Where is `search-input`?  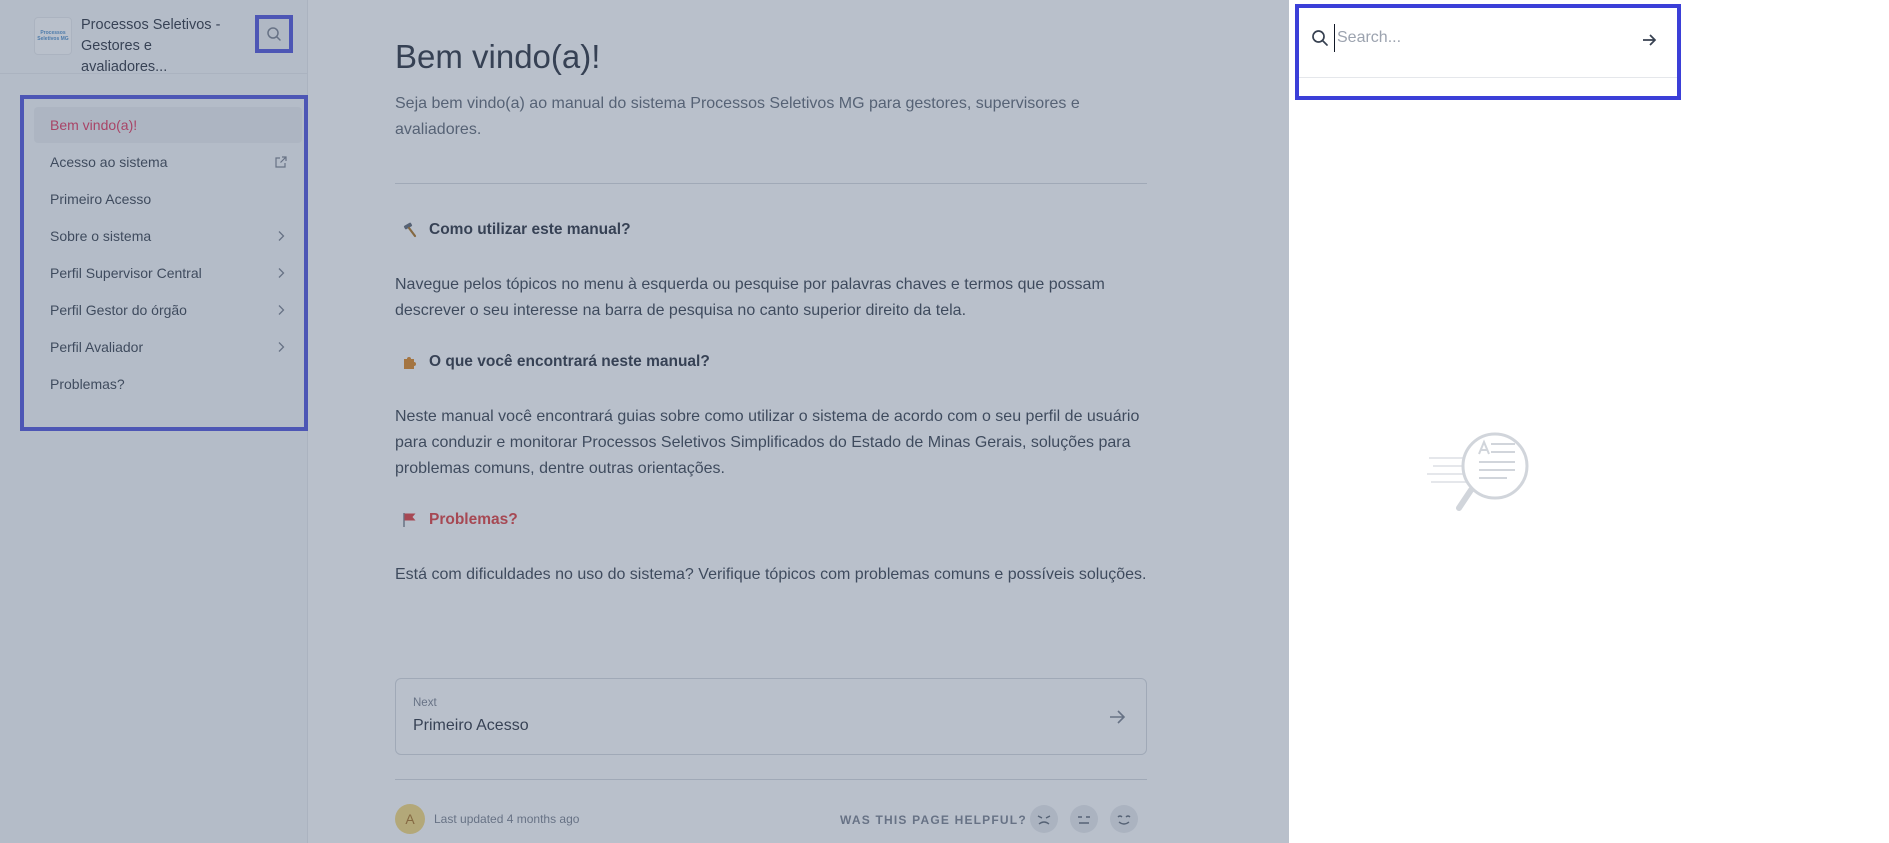 search-input is located at coordinates (1474, 38).